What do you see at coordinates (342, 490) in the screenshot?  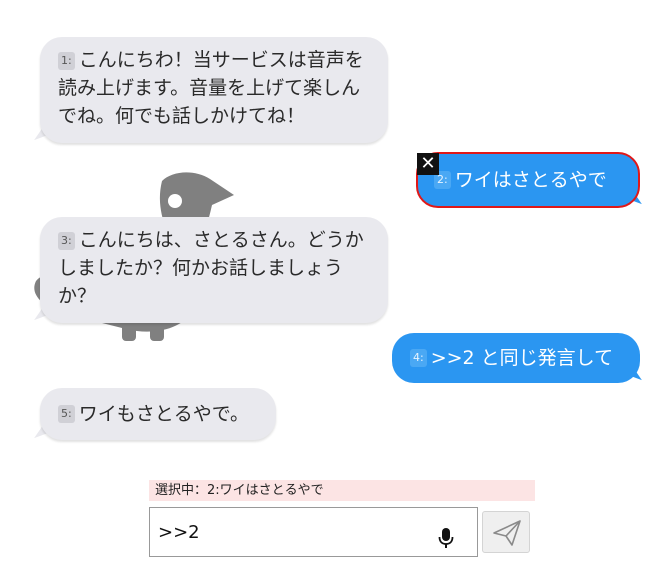 I see `selected-message-indicator: 選択中：2:ワイはさとるやで` at bounding box center [342, 490].